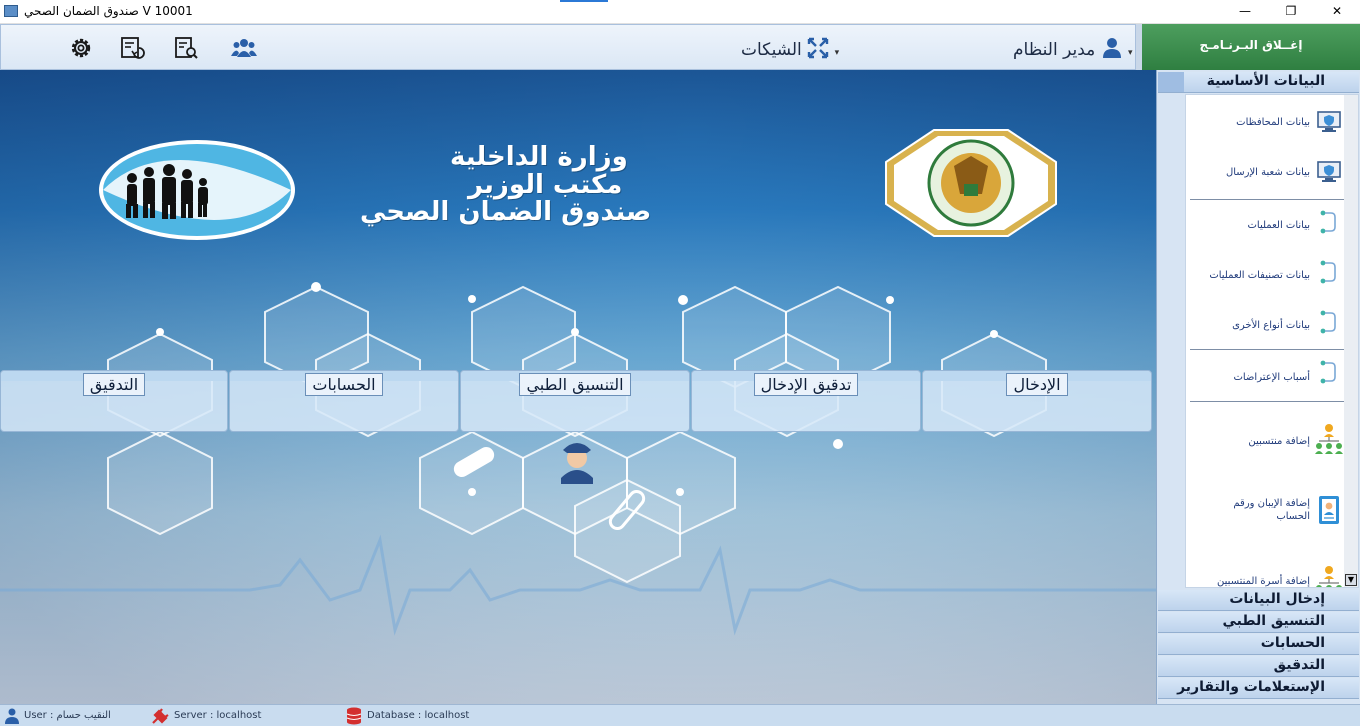 The width and height of the screenshot is (1360, 726). Describe the element at coordinates (160, 716) in the screenshot. I see `plug-icon` at that location.